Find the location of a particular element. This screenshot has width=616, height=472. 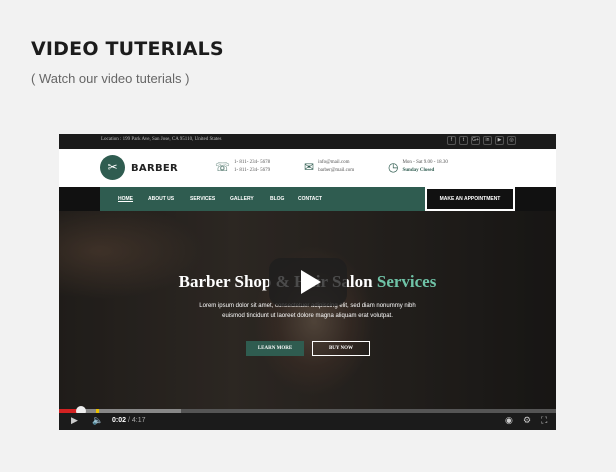

instagram-icon: ◎ is located at coordinates (511, 140).